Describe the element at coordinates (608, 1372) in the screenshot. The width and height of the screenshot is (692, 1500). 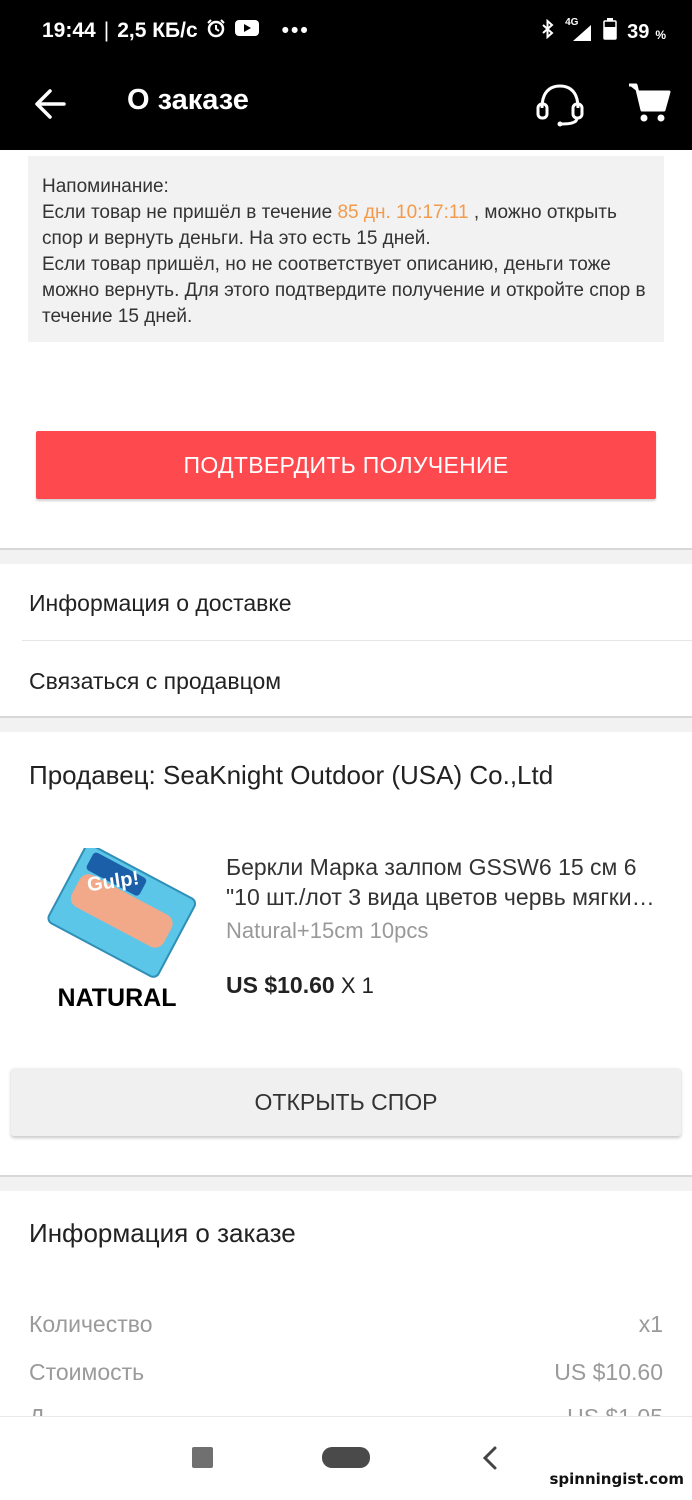
I see `info-value: US $10.60` at that location.